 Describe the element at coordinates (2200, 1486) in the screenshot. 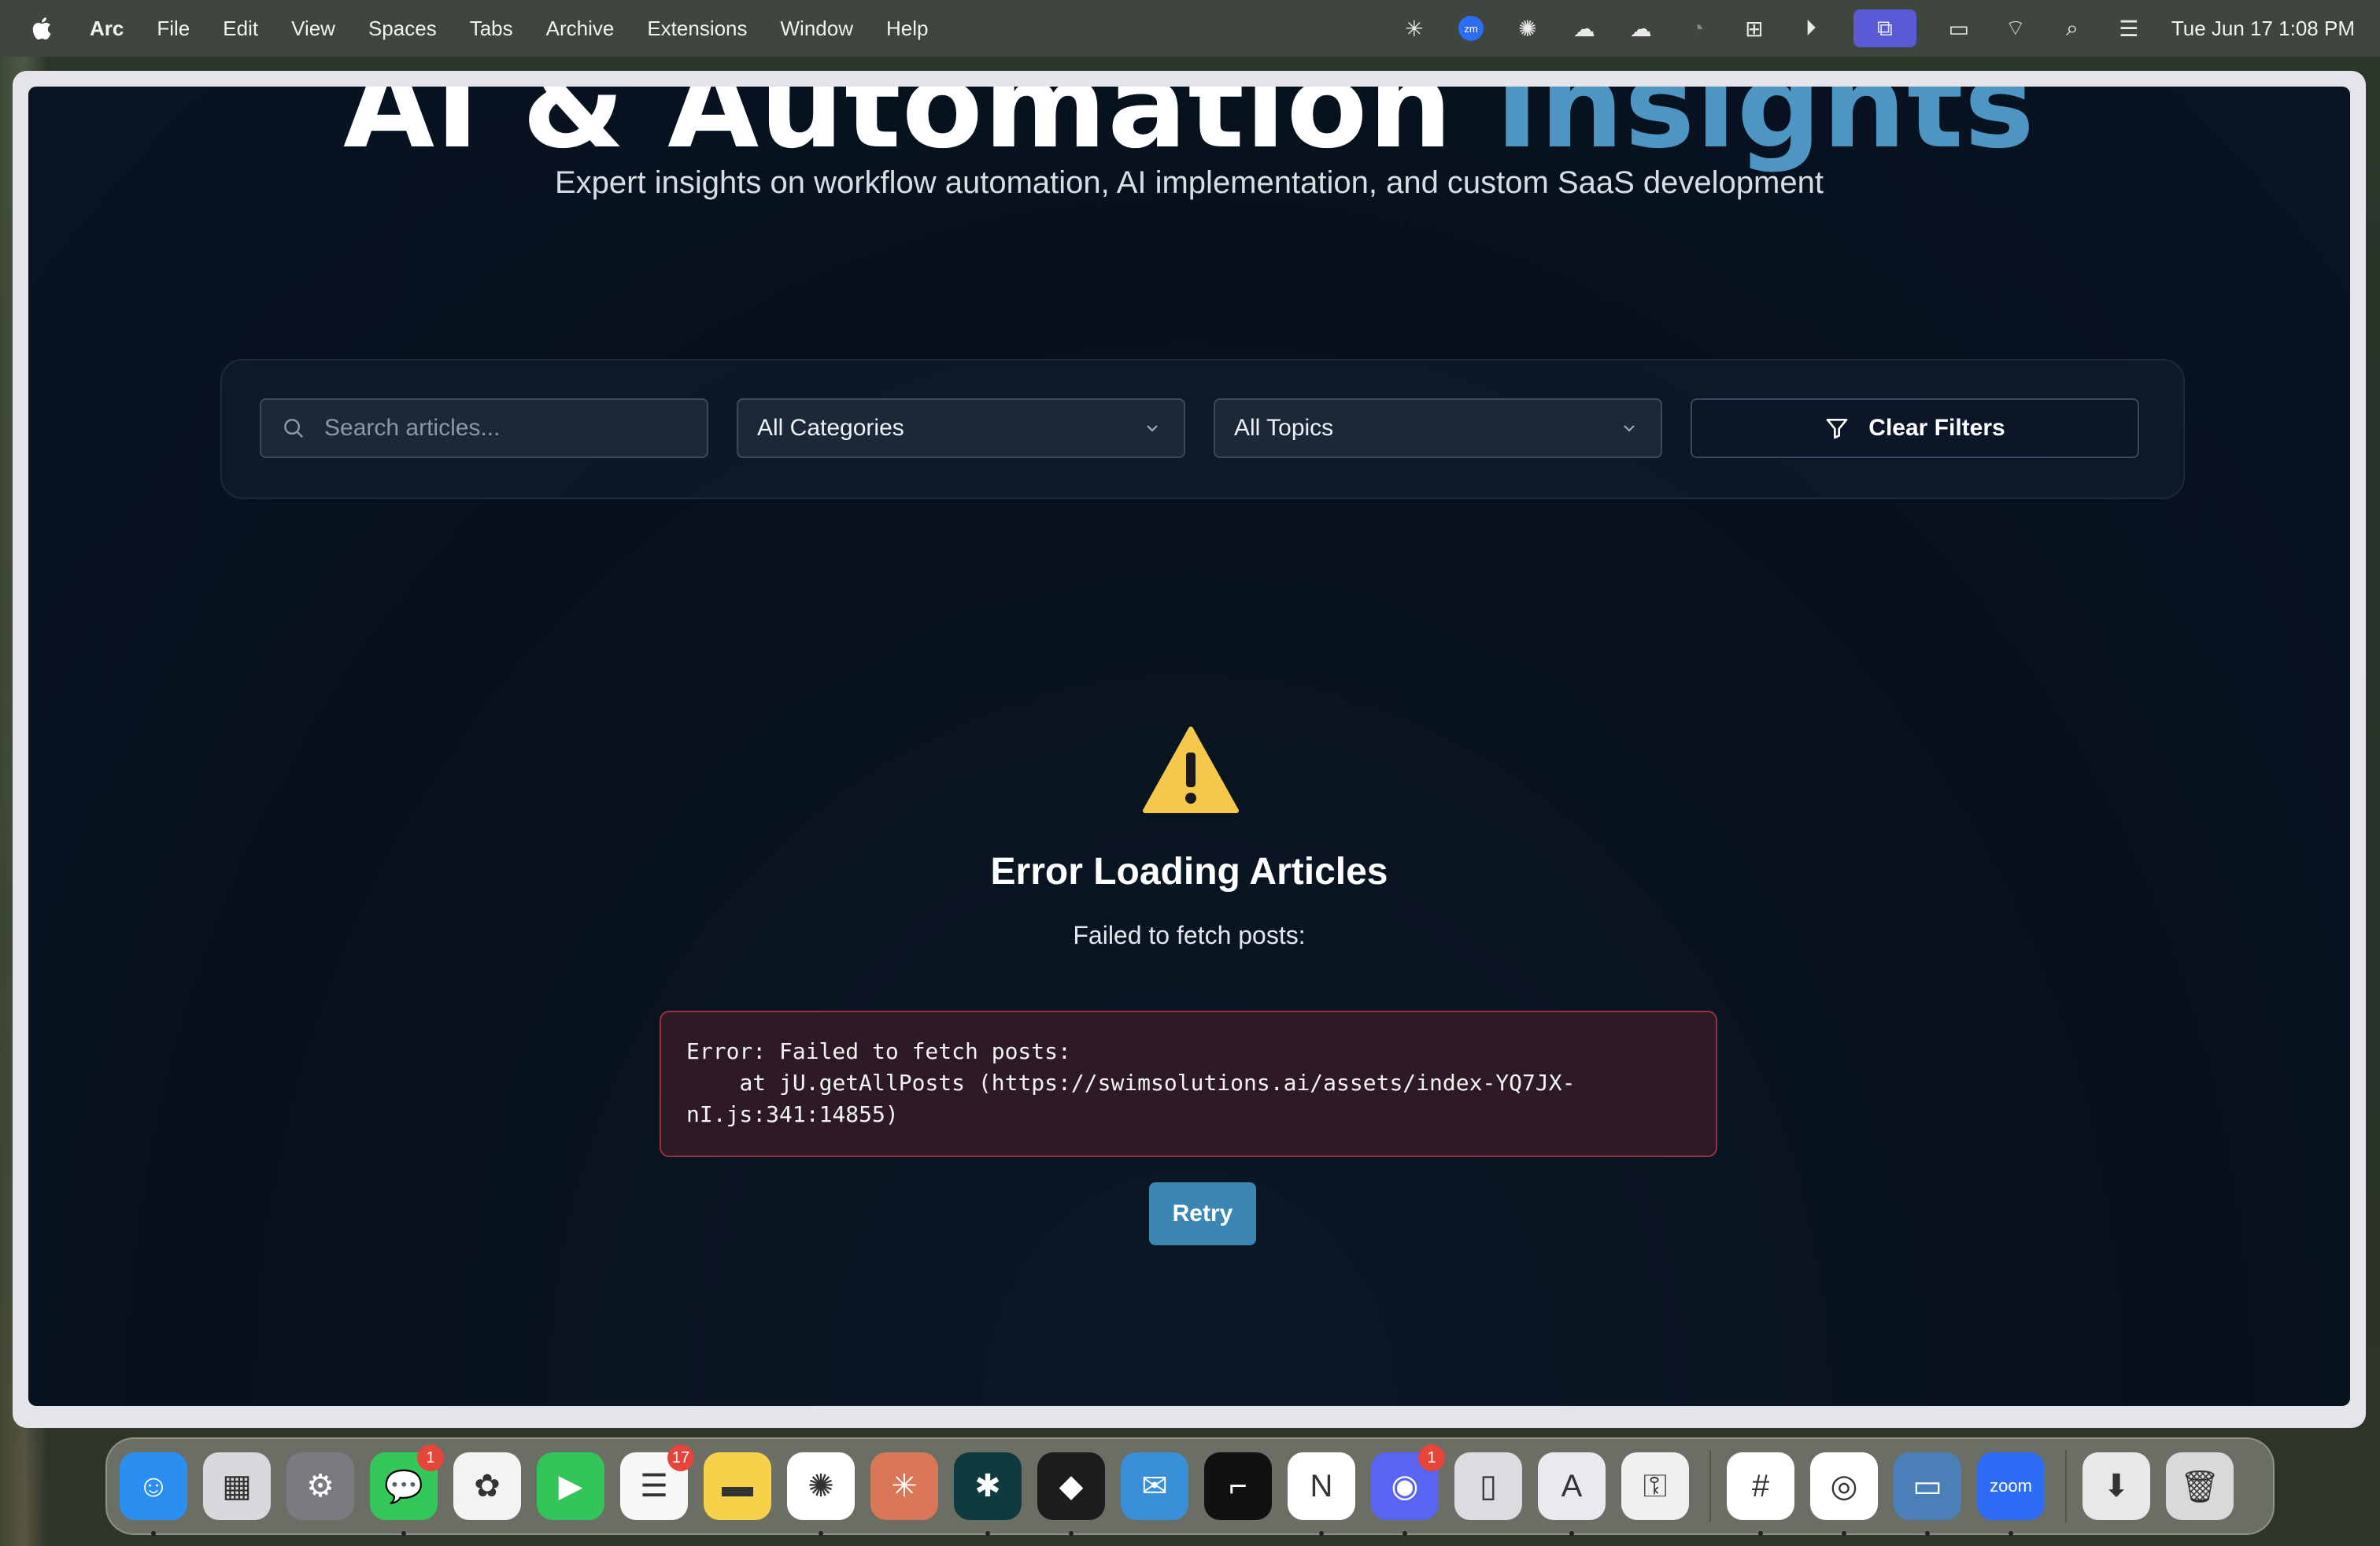

I see `dock-trash-icon: 🗑` at that location.